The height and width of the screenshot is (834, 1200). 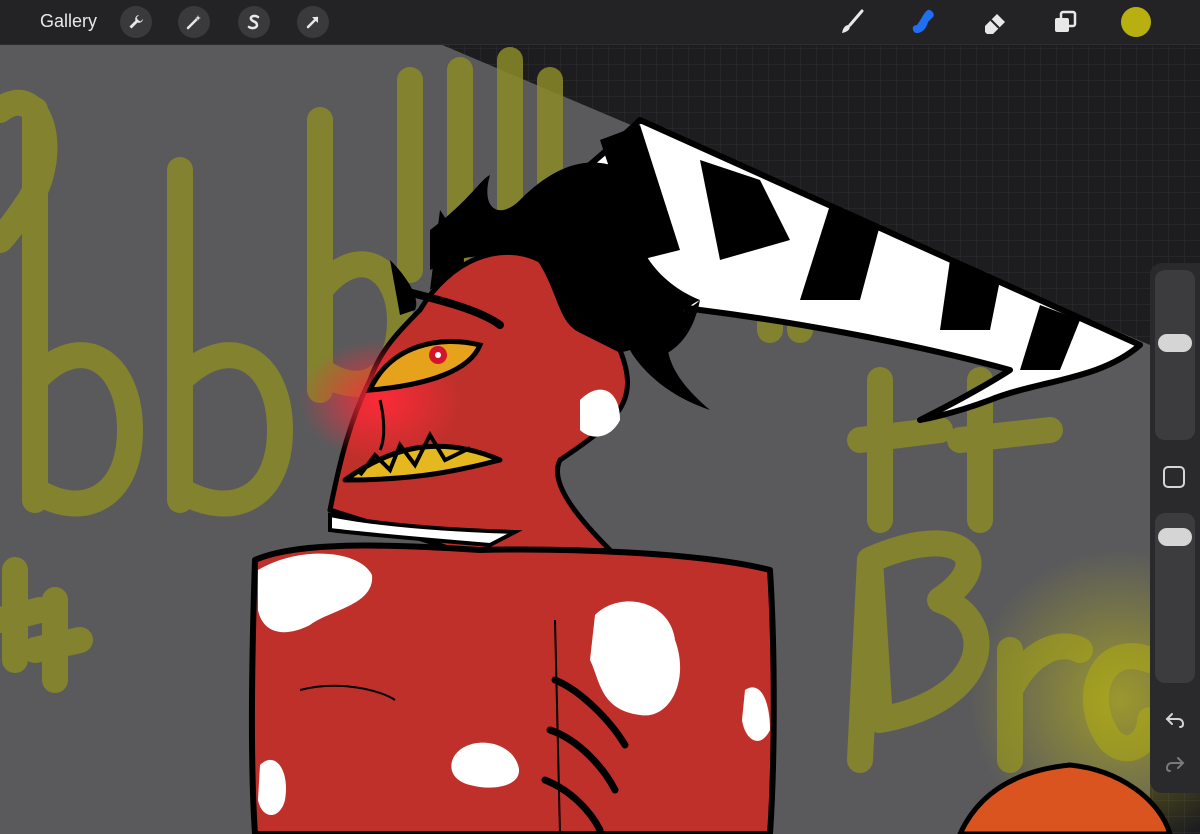 I want to click on magic-wand-icon, so click(x=194, y=22).